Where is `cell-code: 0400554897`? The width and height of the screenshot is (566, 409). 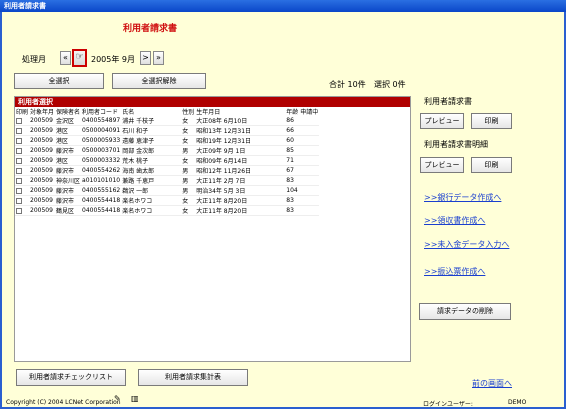 cell-code: 0400554897 is located at coordinates (101, 121).